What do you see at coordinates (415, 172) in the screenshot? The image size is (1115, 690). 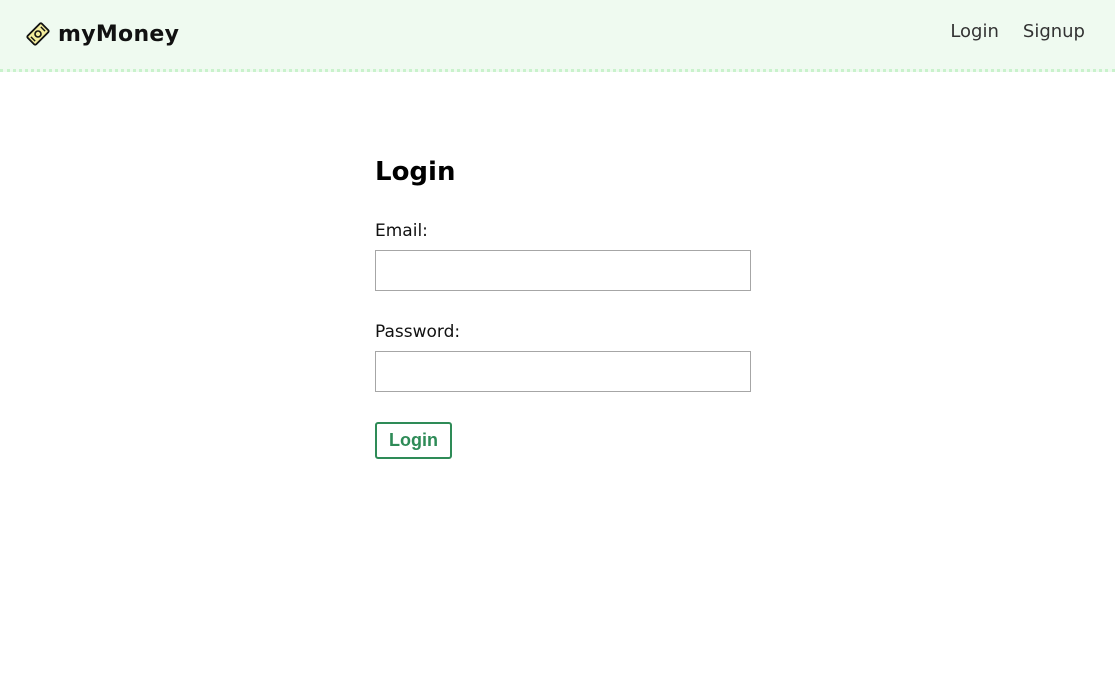 I see `form-title: Login` at bounding box center [415, 172].